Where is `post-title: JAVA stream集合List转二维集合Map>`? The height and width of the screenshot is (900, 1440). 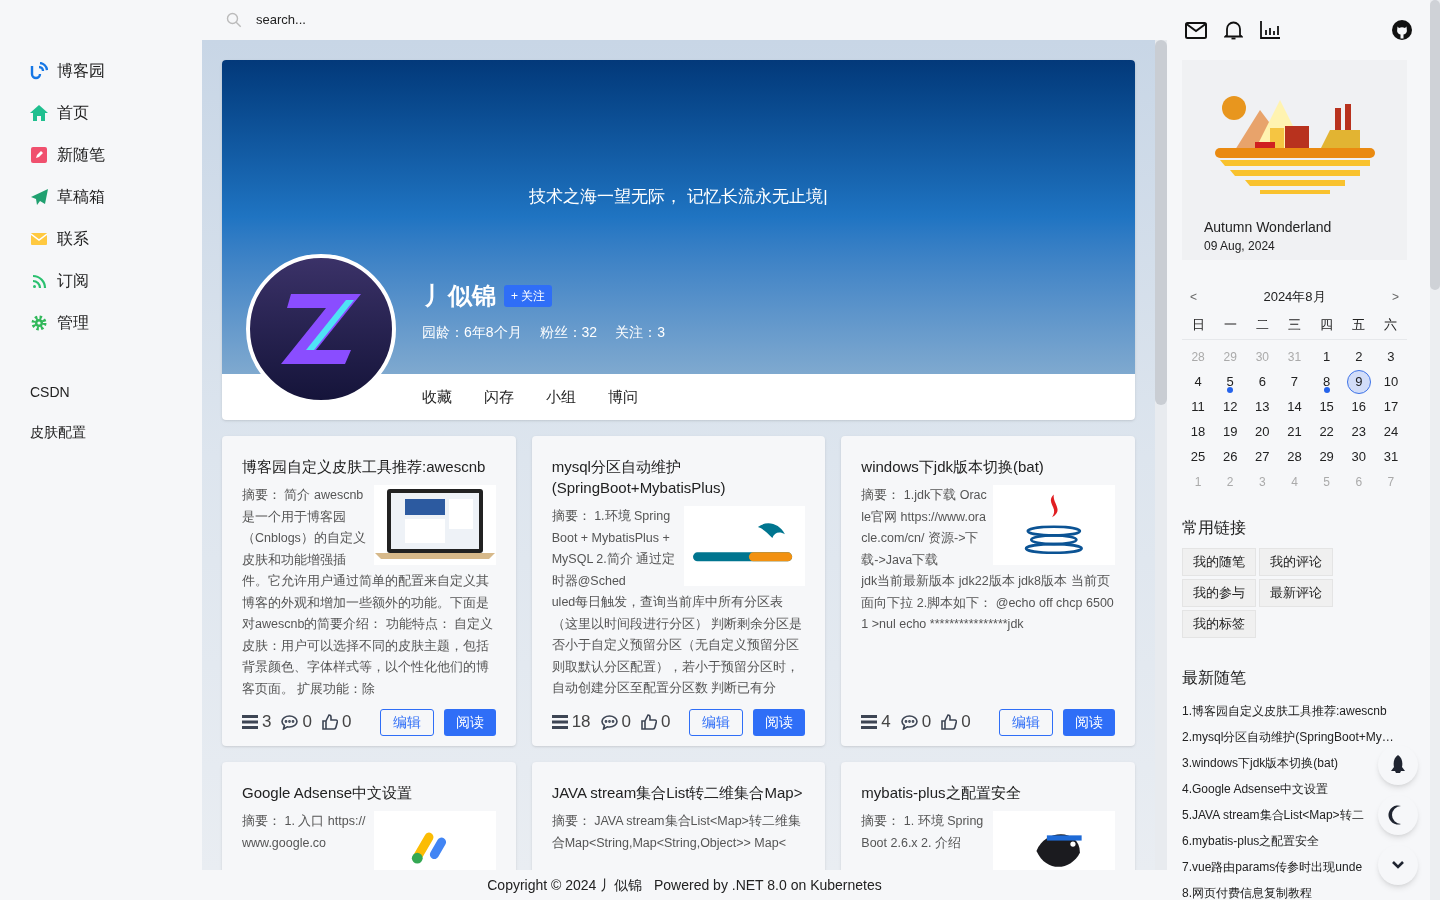
post-title: JAVA stream集合List转二维集合Map> is located at coordinates (678, 792).